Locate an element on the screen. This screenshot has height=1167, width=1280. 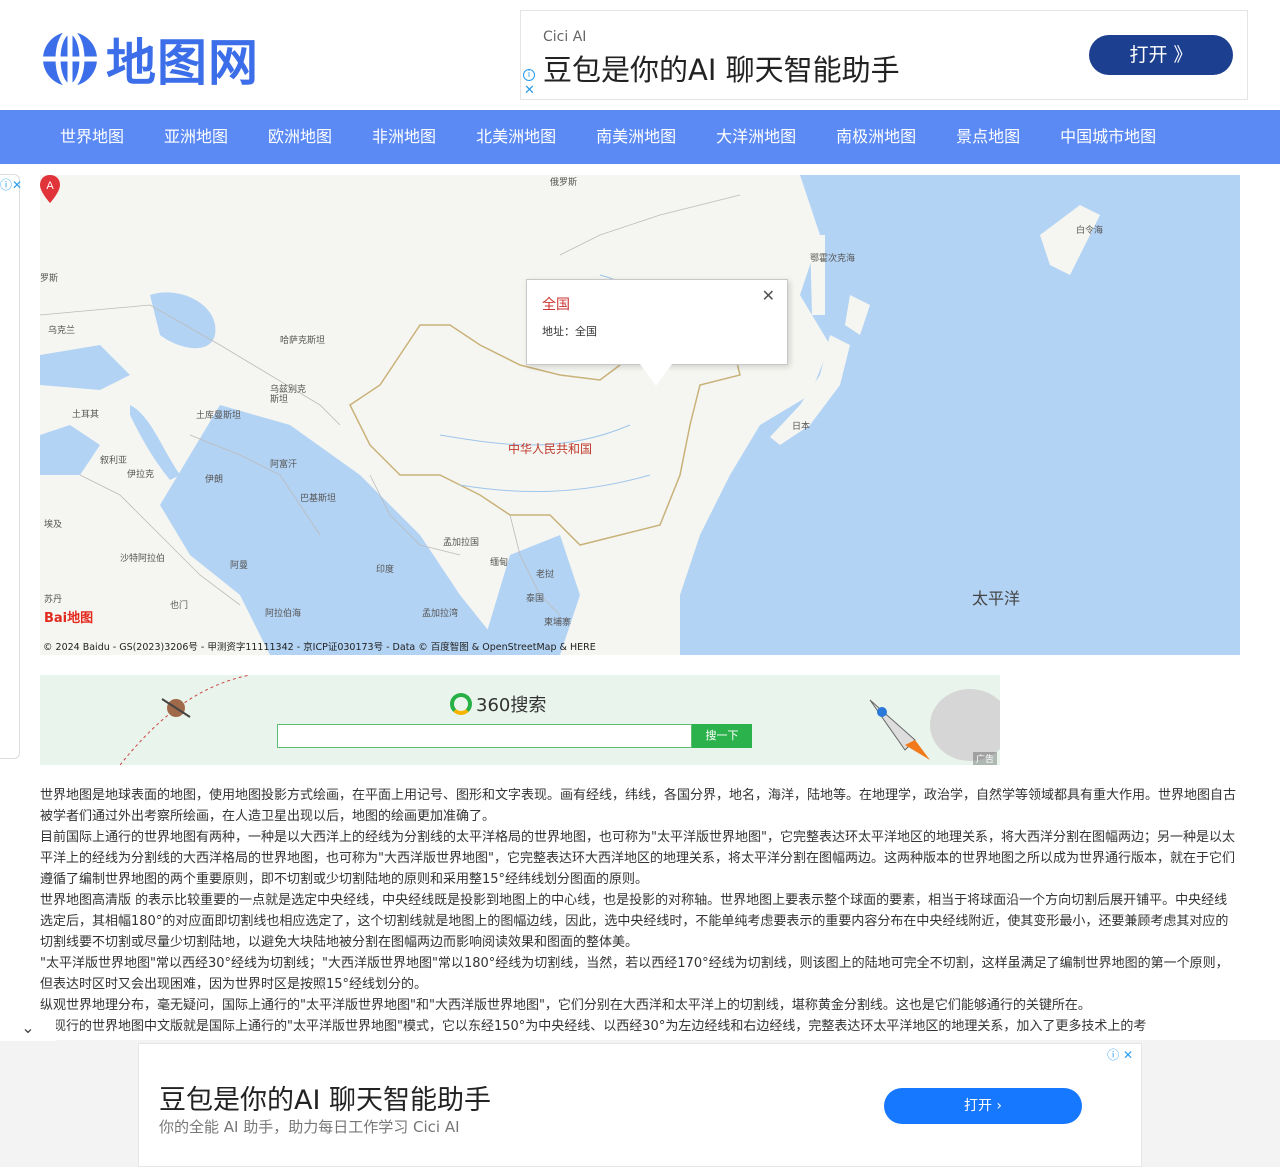
map-label-sudan: 苏丹 is located at coordinates (53, 600).